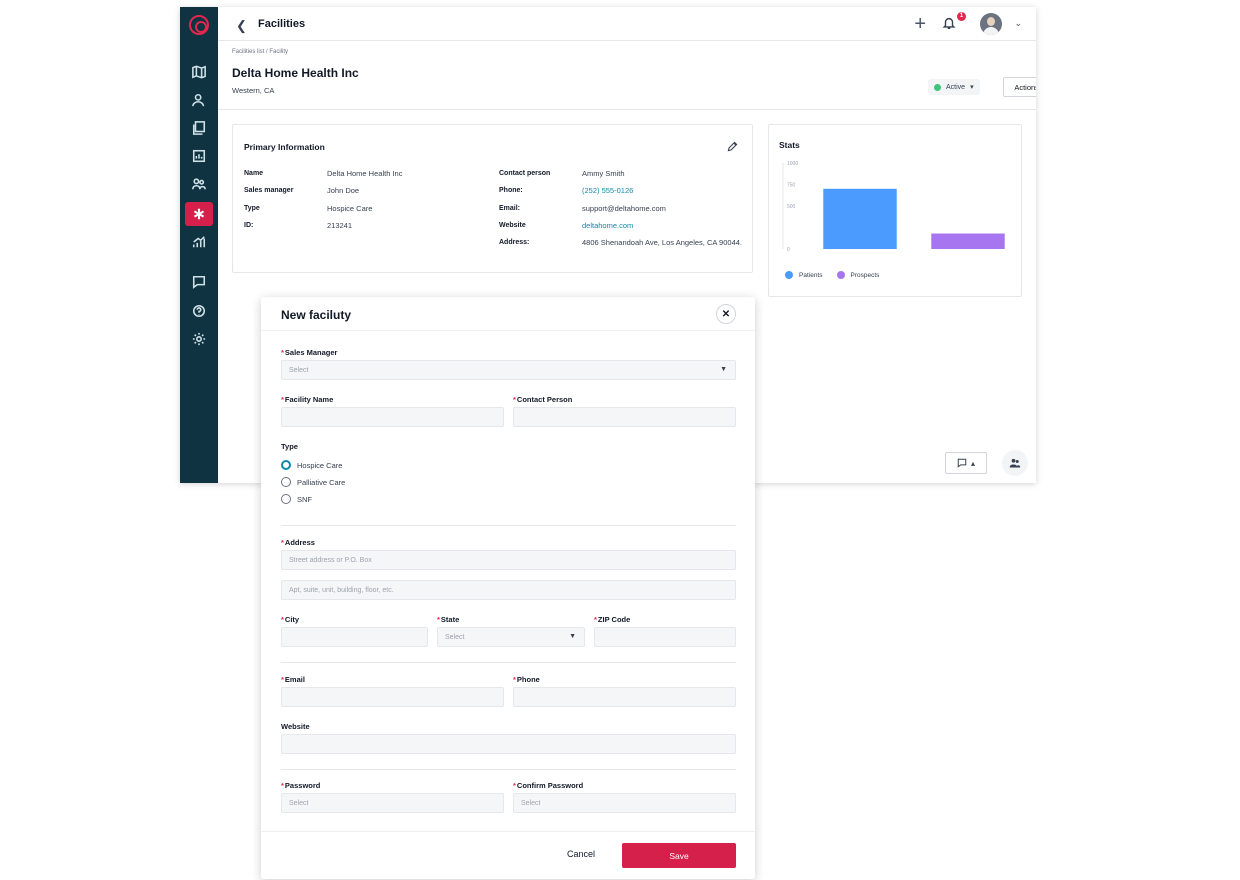  I want to click on actions-button: Actions ▾, so click(1019, 87).